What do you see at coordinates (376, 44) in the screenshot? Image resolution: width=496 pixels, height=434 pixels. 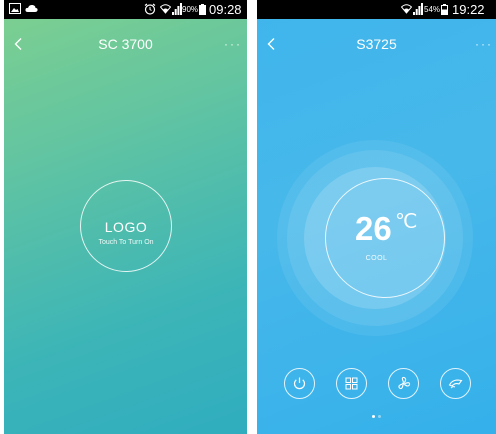 I see `device-title: S3725` at bounding box center [376, 44].